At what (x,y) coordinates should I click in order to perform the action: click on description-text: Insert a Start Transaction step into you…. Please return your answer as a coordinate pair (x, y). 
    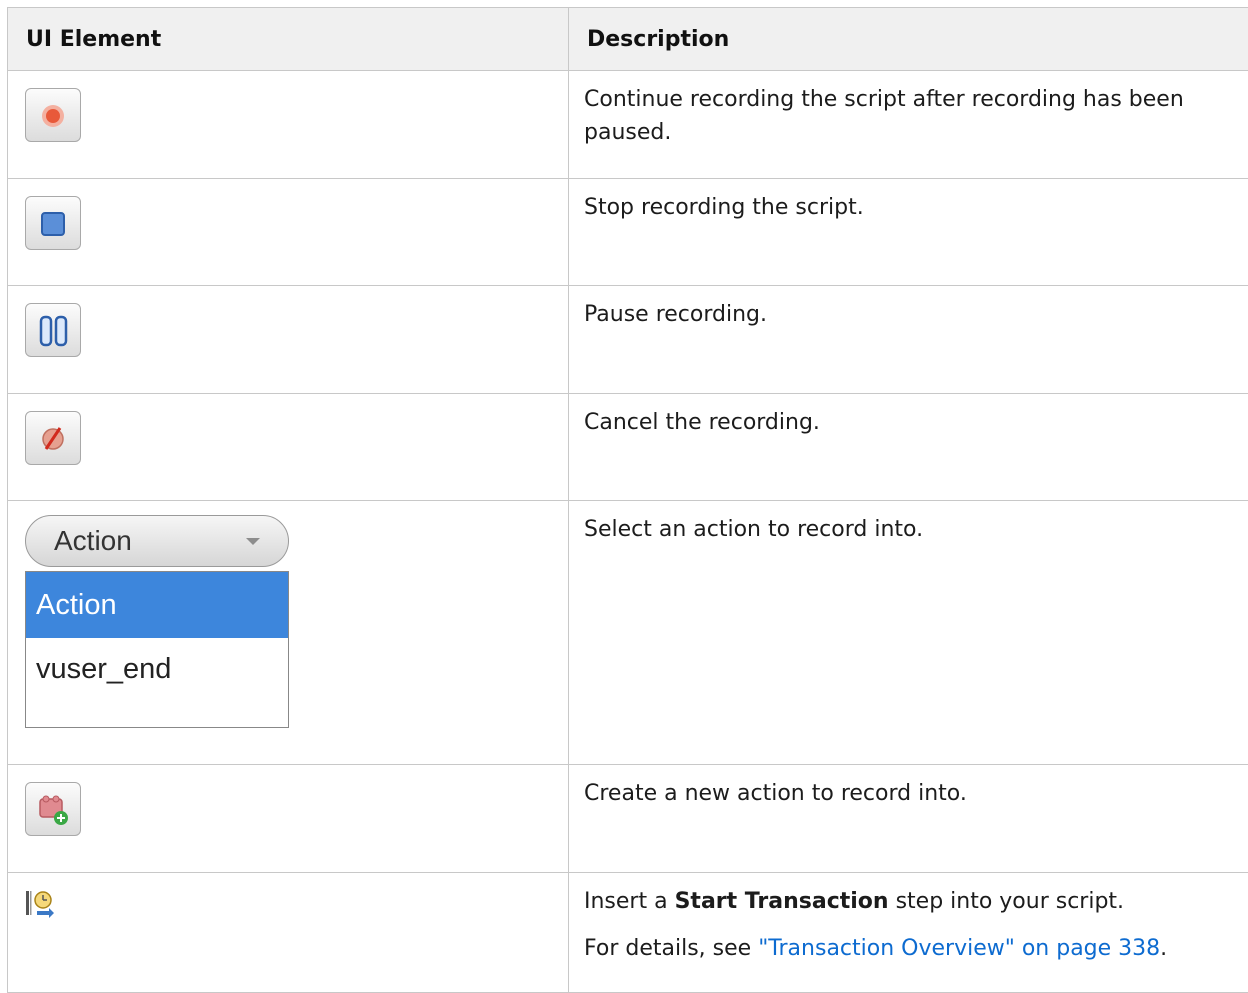
    Looking at the image, I should click on (915, 901).